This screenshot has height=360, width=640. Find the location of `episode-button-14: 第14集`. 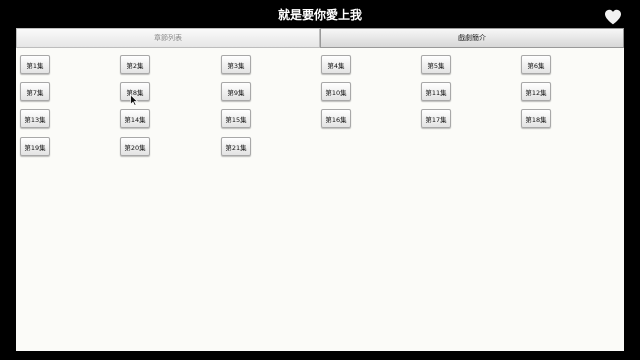

episode-button-14: 第14集 is located at coordinates (135, 118).